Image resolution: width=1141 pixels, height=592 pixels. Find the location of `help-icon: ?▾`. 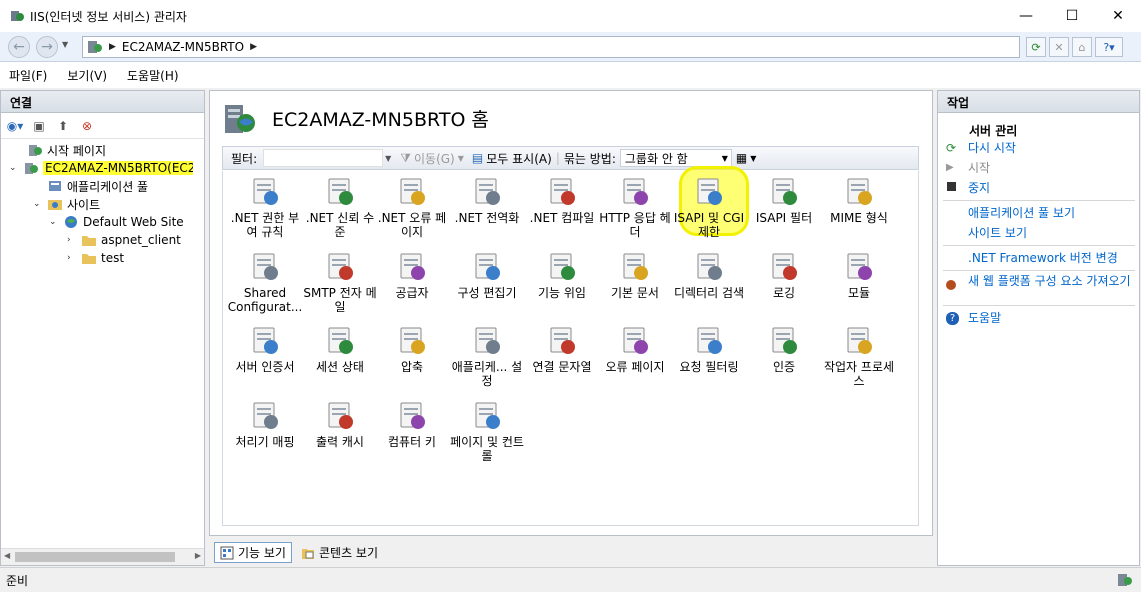

help-icon: ?▾ is located at coordinates (1109, 47).